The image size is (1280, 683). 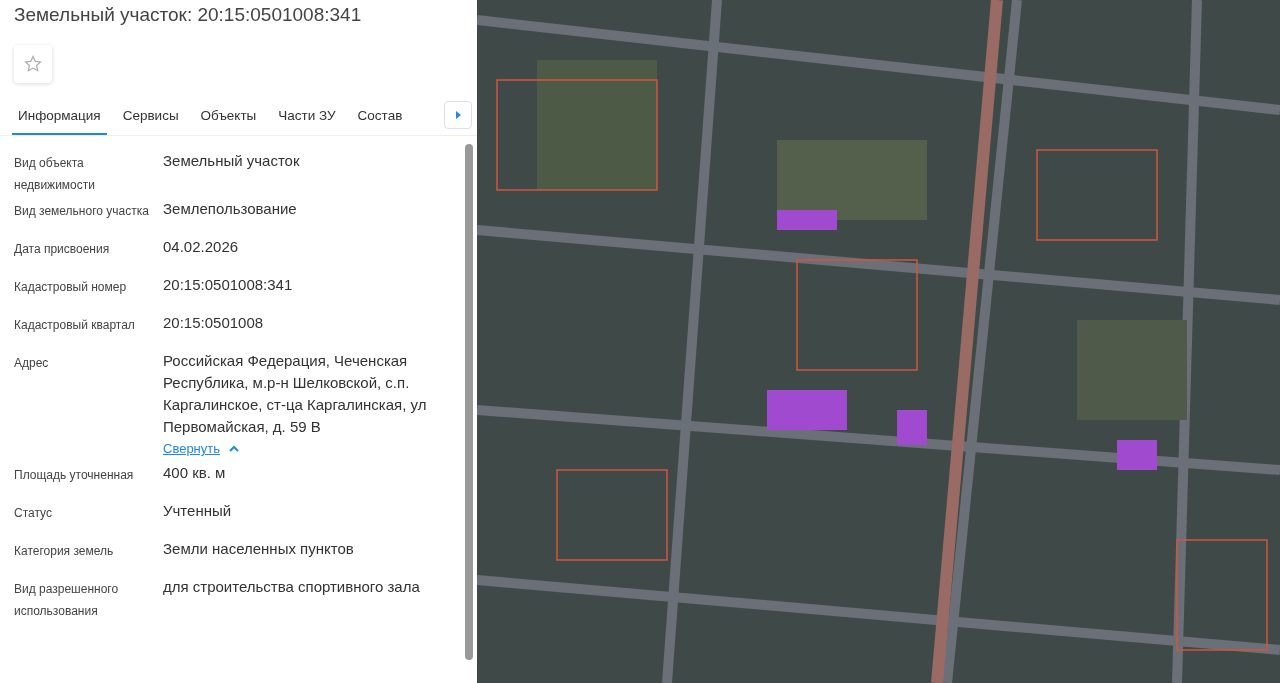 I want to click on tab: Сервисы, so click(x=150, y=119).